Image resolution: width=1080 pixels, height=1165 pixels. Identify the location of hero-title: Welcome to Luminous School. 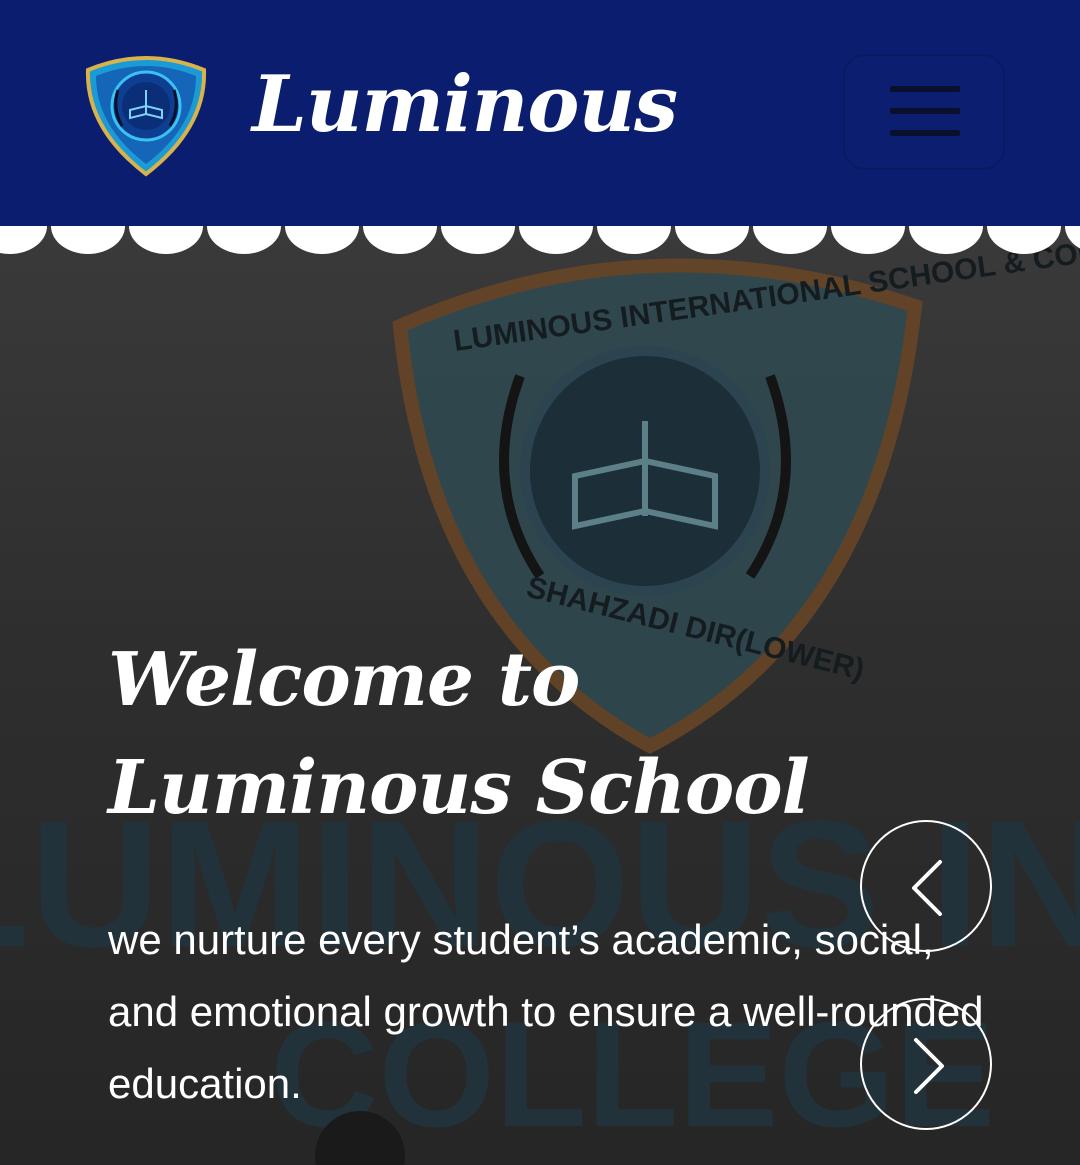
(459, 734).